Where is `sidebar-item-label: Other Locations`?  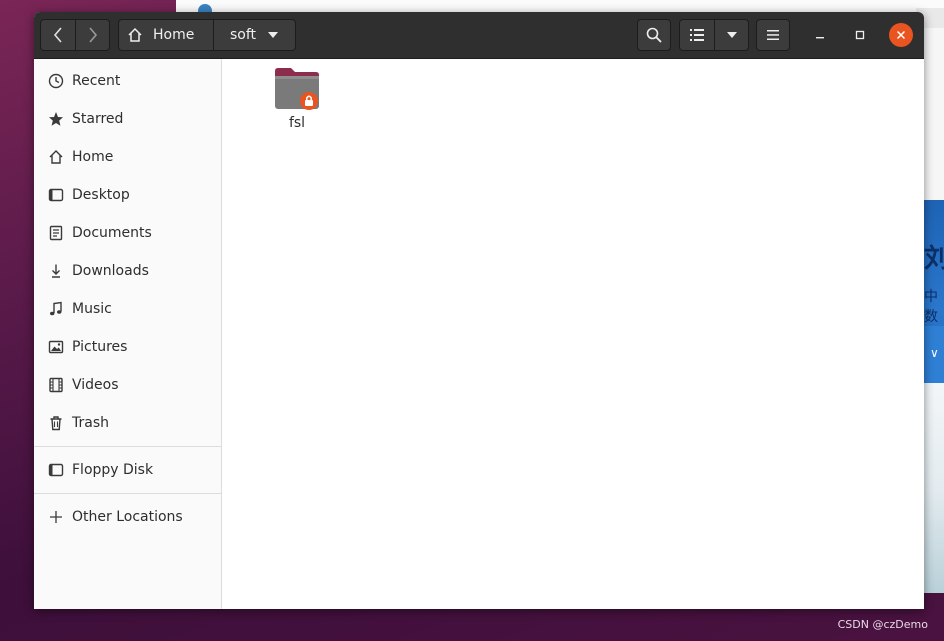 sidebar-item-label: Other Locations is located at coordinates (127, 517).